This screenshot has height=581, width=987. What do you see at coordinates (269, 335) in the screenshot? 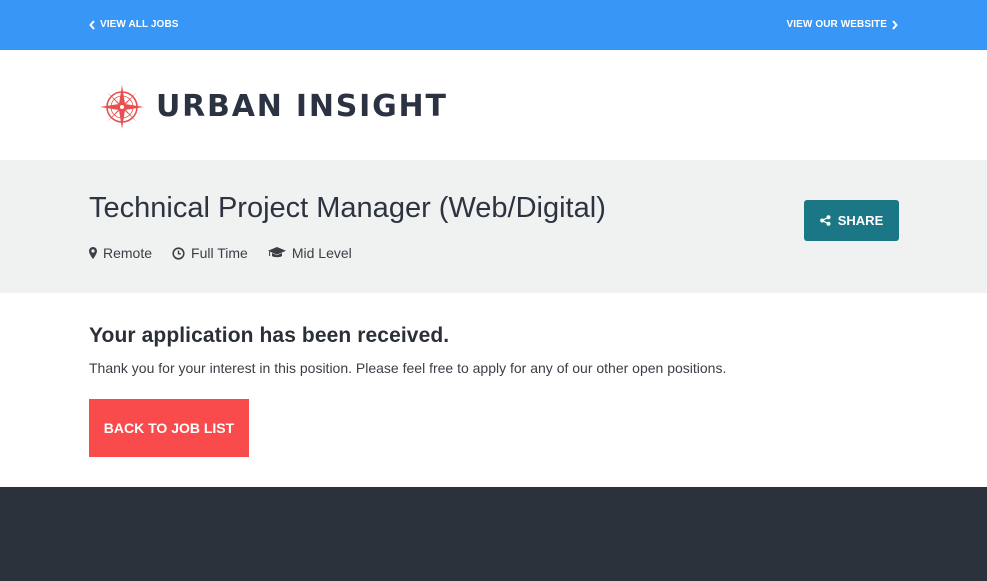
I see `confirmation-heading: Your application has been received.` at bounding box center [269, 335].